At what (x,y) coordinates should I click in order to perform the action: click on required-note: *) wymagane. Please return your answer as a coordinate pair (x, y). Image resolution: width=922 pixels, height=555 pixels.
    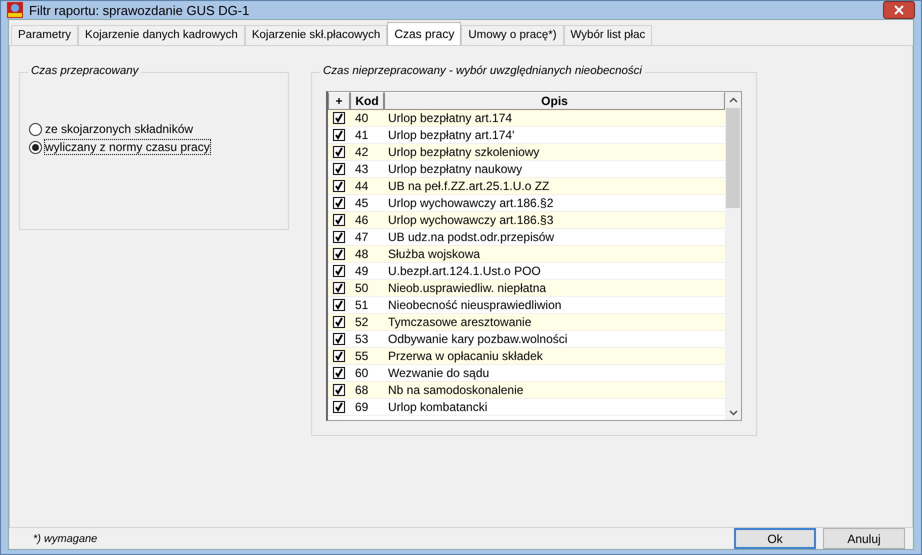
    Looking at the image, I should click on (65, 538).